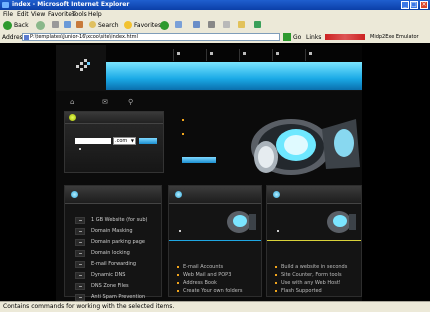  What do you see at coordinates (21, 25) in the screenshot?
I see `back-button: Back` at bounding box center [21, 25].